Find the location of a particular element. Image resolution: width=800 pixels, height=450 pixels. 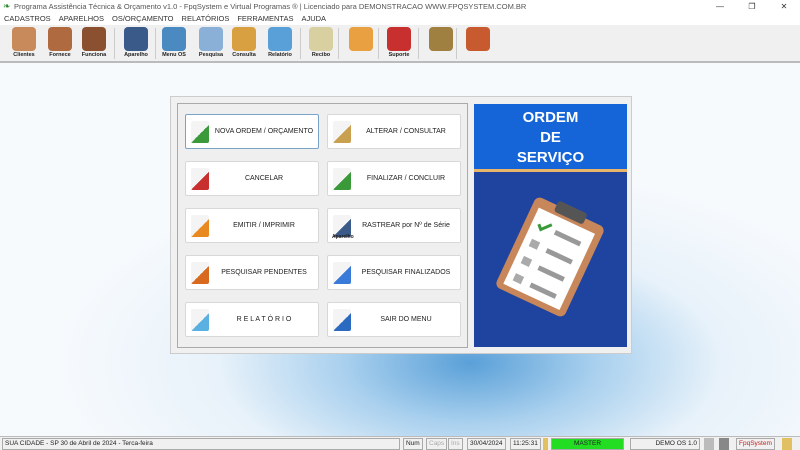

fornece-icon is located at coordinates (60, 39).